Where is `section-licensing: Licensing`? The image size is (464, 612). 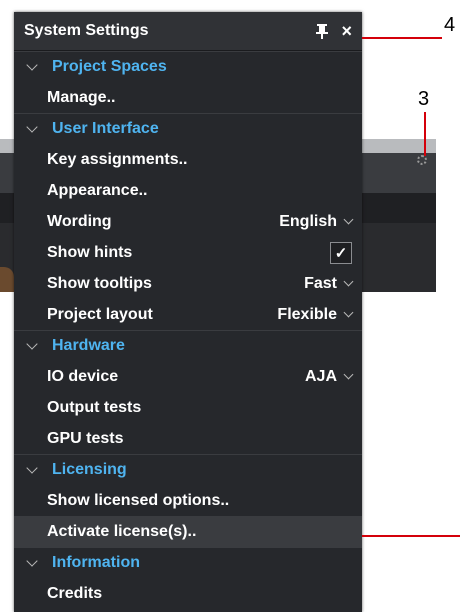 section-licensing: Licensing is located at coordinates (188, 469).